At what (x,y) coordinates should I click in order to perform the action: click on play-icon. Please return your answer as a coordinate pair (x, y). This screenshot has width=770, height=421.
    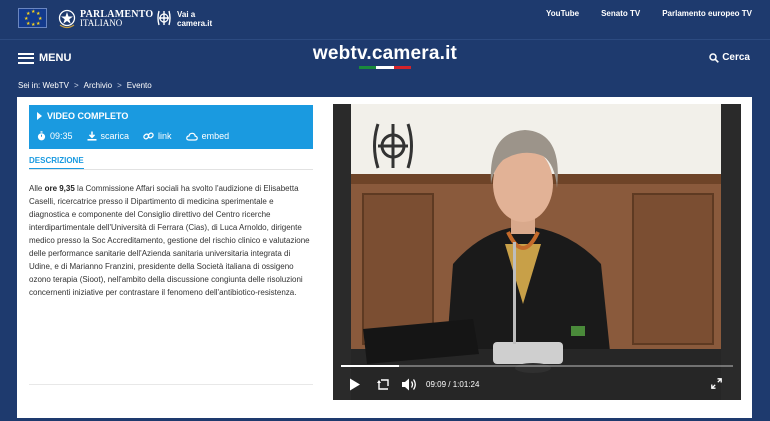
    Looking at the image, I should click on (355, 384).